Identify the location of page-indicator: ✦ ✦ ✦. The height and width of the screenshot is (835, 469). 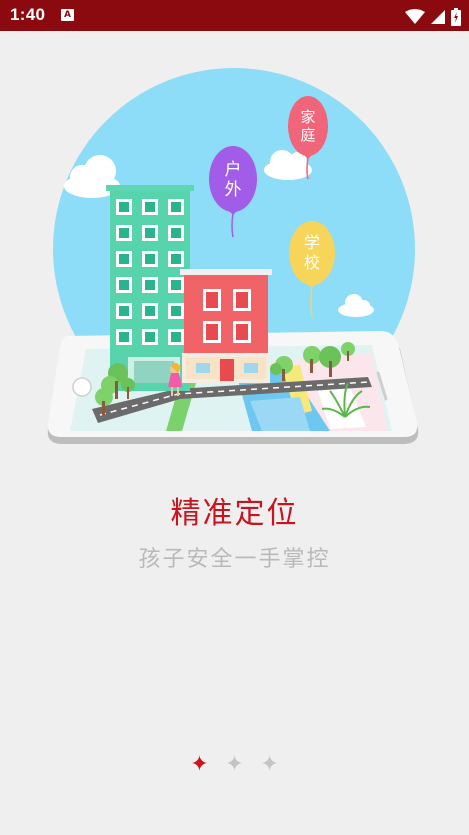
(234, 765).